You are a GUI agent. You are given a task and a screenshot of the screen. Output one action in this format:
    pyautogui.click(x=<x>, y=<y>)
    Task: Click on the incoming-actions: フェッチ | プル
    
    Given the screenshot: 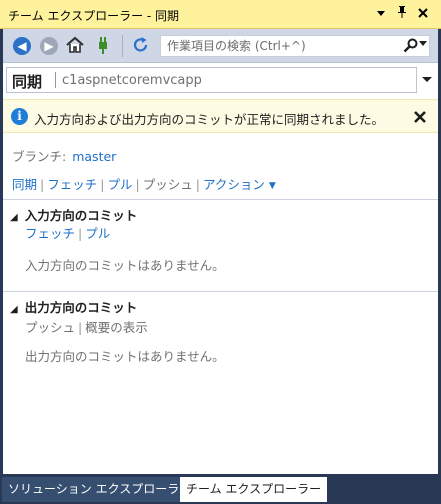 What is the action you would take?
    pyautogui.click(x=67, y=232)
    